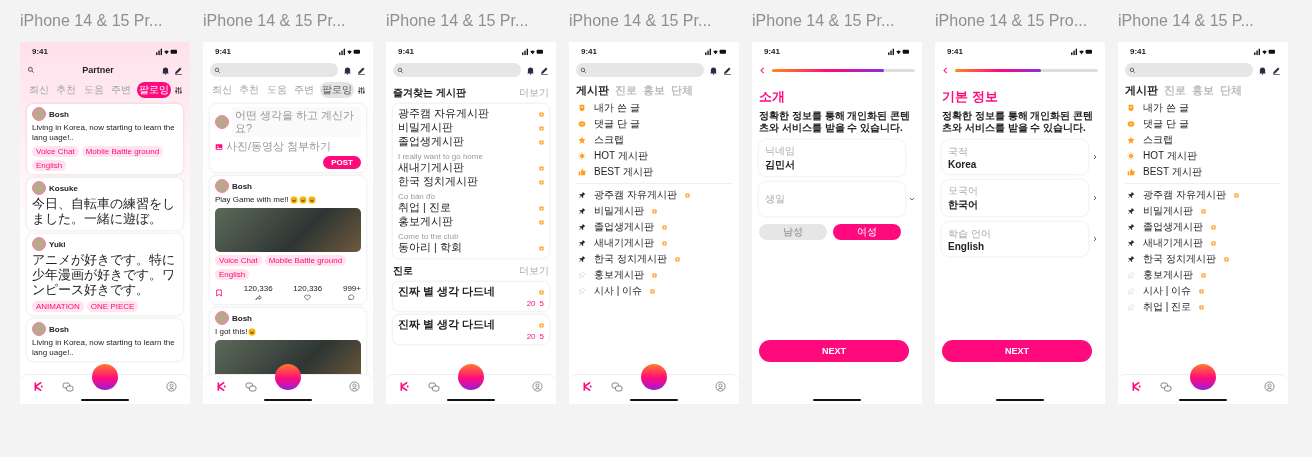 The height and width of the screenshot is (457, 1312). Describe the element at coordinates (1167, 307) in the screenshot. I see `board-item: 취업 | 진로` at that location.